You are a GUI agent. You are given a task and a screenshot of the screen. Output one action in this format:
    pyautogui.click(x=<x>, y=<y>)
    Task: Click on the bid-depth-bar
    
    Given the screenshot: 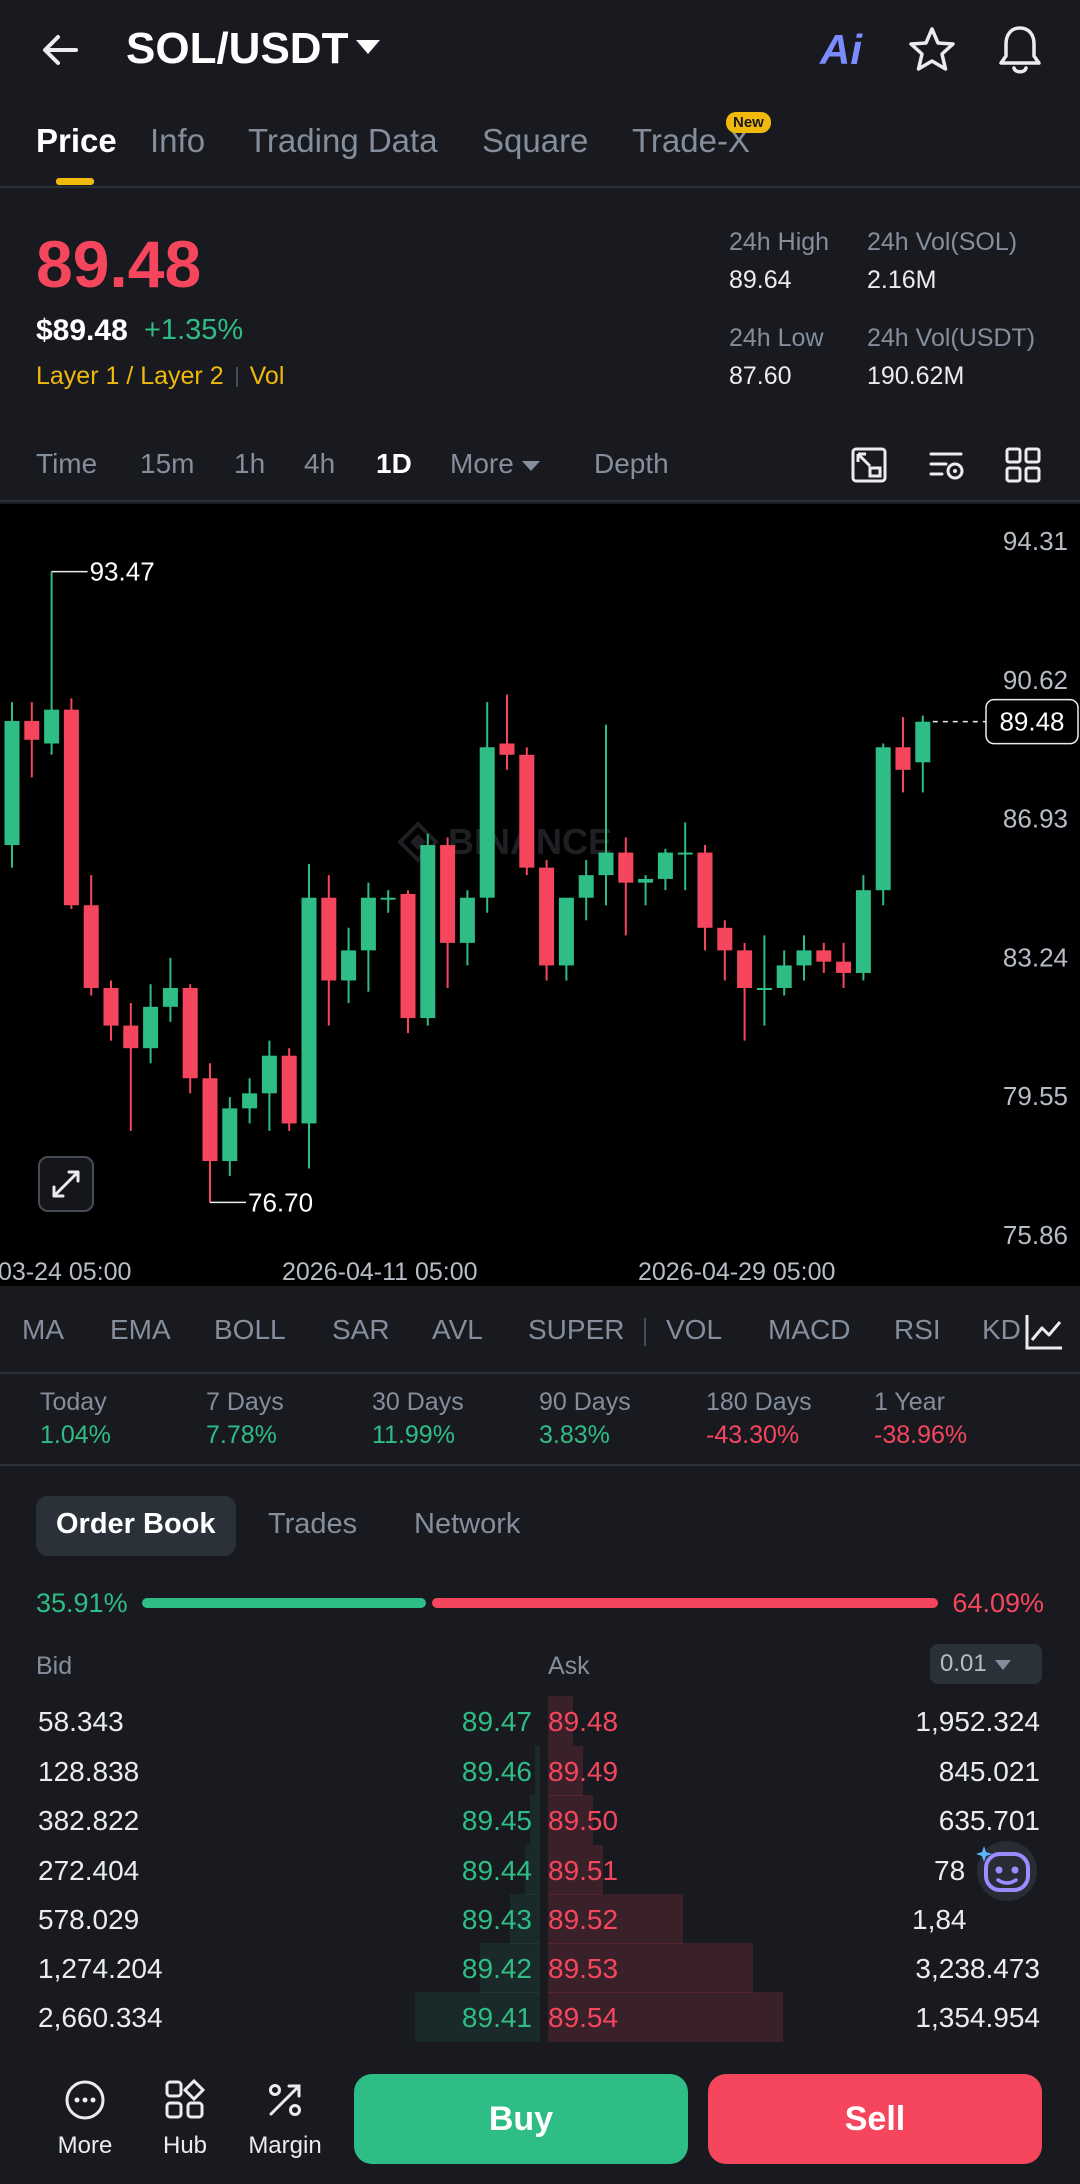 What is the action you would take?
    pyautogui.click(x=537, y=1771)
    